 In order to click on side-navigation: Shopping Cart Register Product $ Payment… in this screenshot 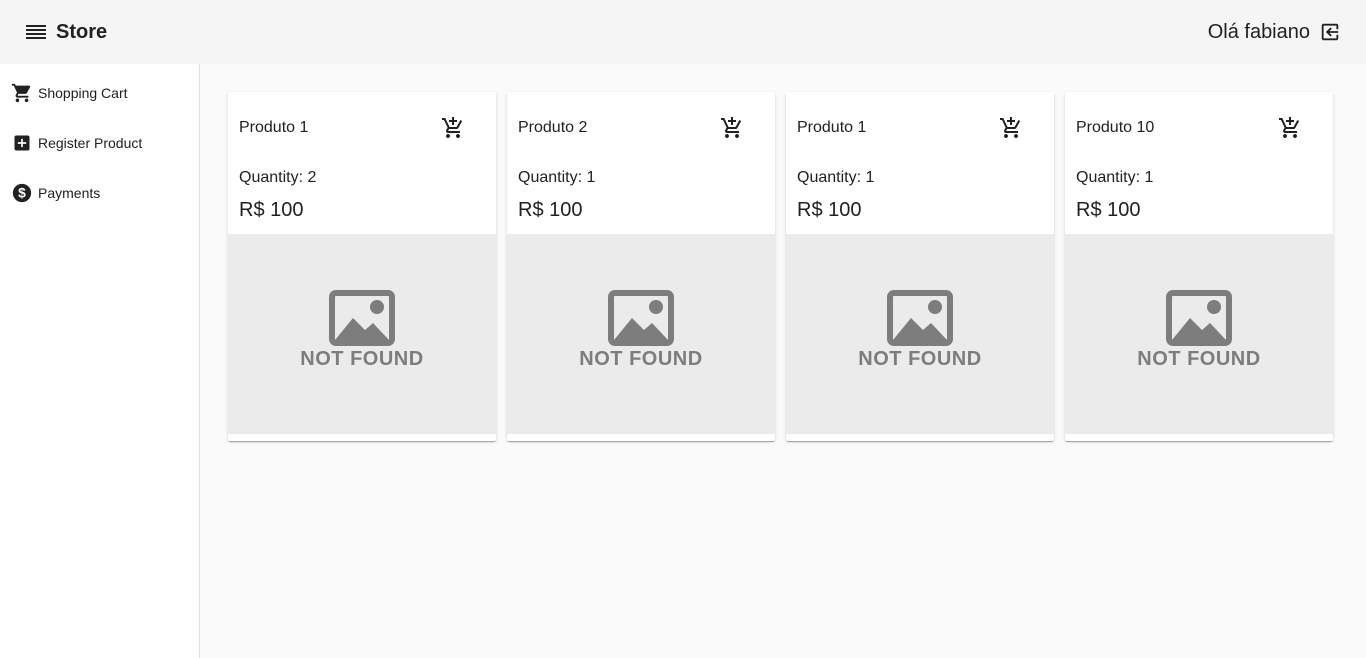, I will do `click(100, 361)`.